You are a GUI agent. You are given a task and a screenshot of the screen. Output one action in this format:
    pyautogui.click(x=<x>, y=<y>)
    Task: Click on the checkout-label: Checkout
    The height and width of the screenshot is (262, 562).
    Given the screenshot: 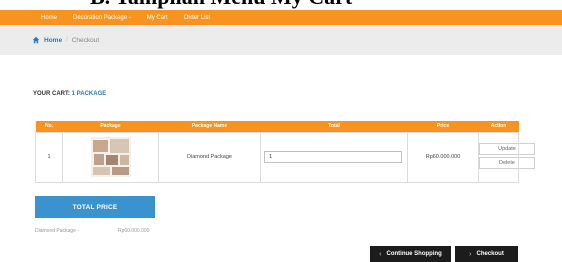 What is the action you would take?
    pyautogui.click(x=490, y=254)
    